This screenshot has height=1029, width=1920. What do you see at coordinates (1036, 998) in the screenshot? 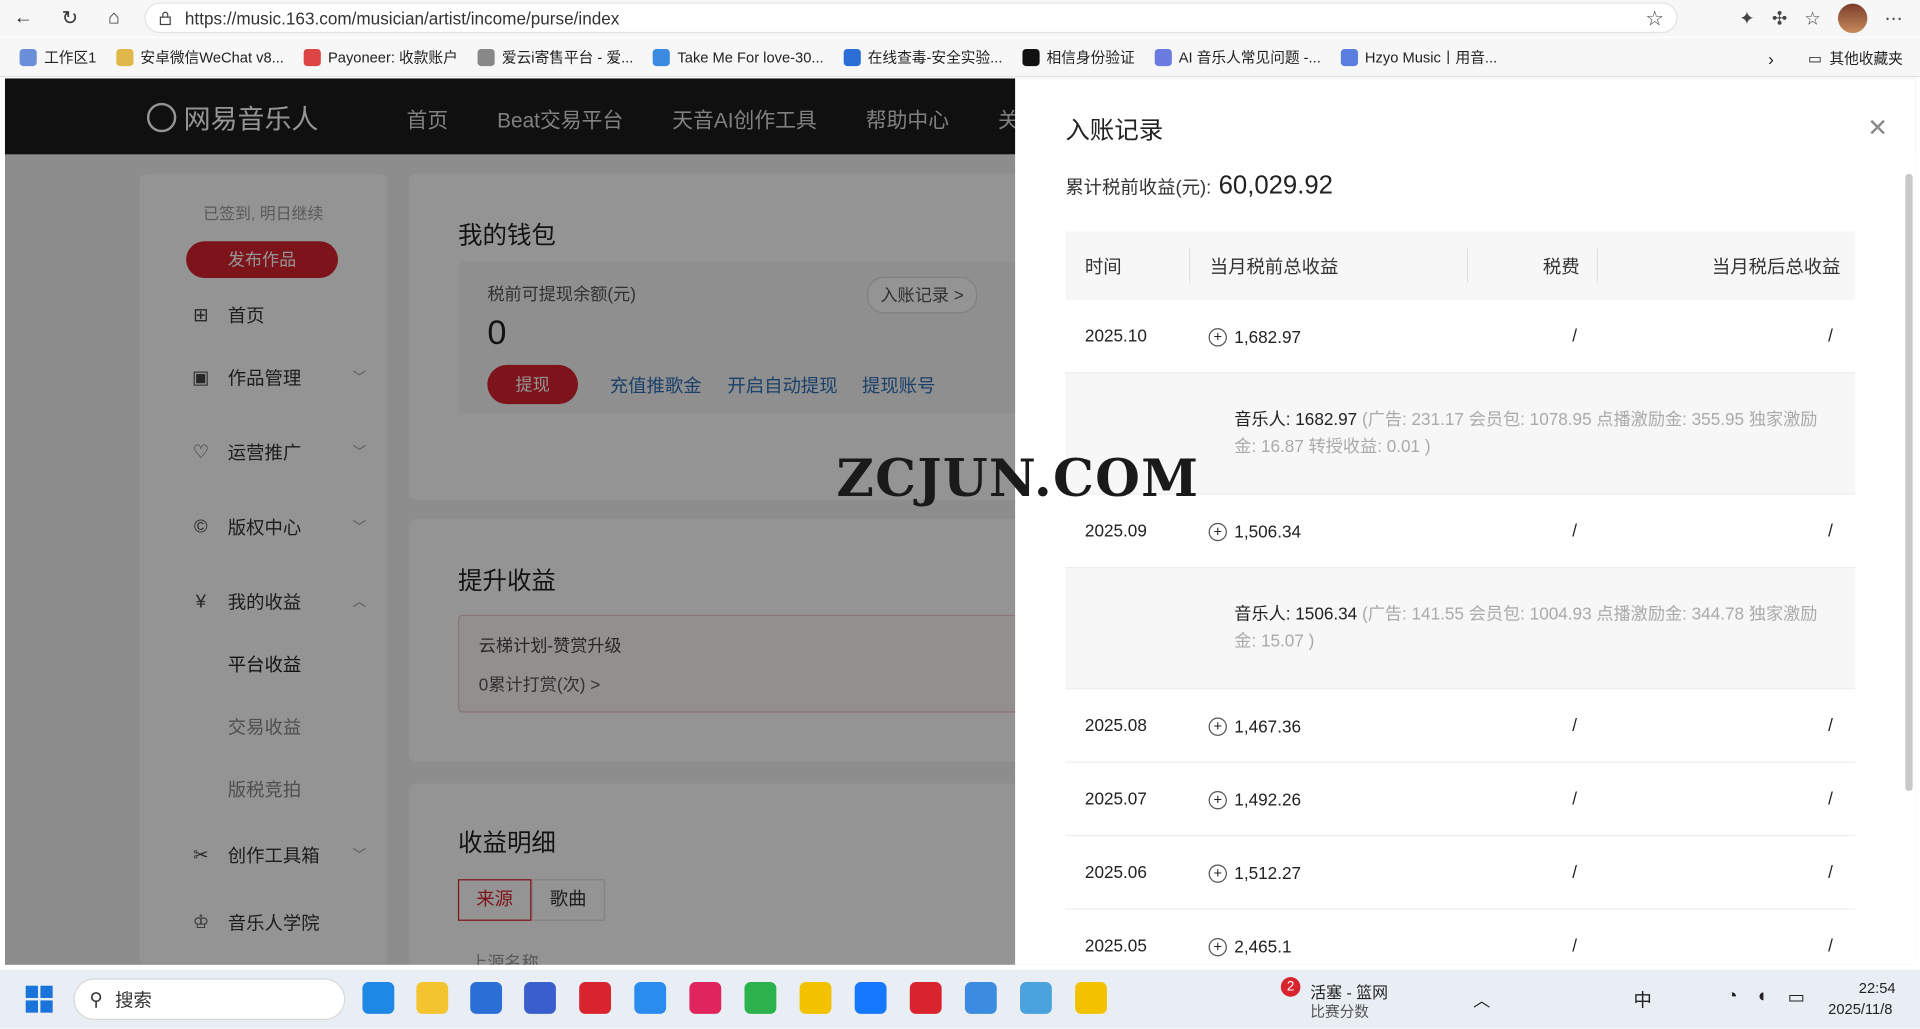
I see `bird-icon` at bounding box center [1036, 998].